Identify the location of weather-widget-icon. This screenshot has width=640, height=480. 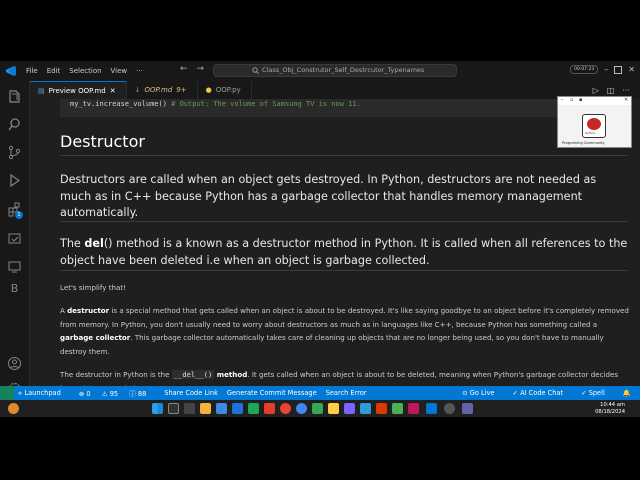
(13, 408).